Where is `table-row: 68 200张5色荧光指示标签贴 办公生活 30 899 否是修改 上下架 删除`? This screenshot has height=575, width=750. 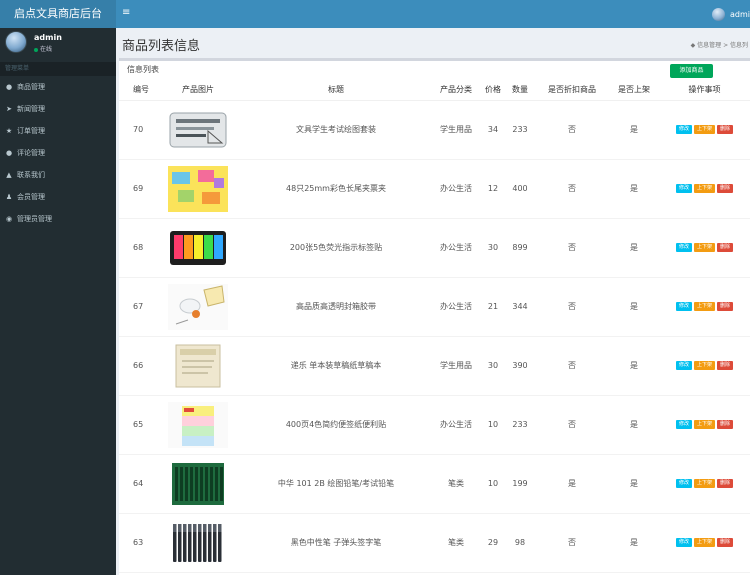
table-row: 68 200张5色荧光指示标签贴 办公生活 30 899 否是修改 上下架 删除 is located at coordinates (434, 248).